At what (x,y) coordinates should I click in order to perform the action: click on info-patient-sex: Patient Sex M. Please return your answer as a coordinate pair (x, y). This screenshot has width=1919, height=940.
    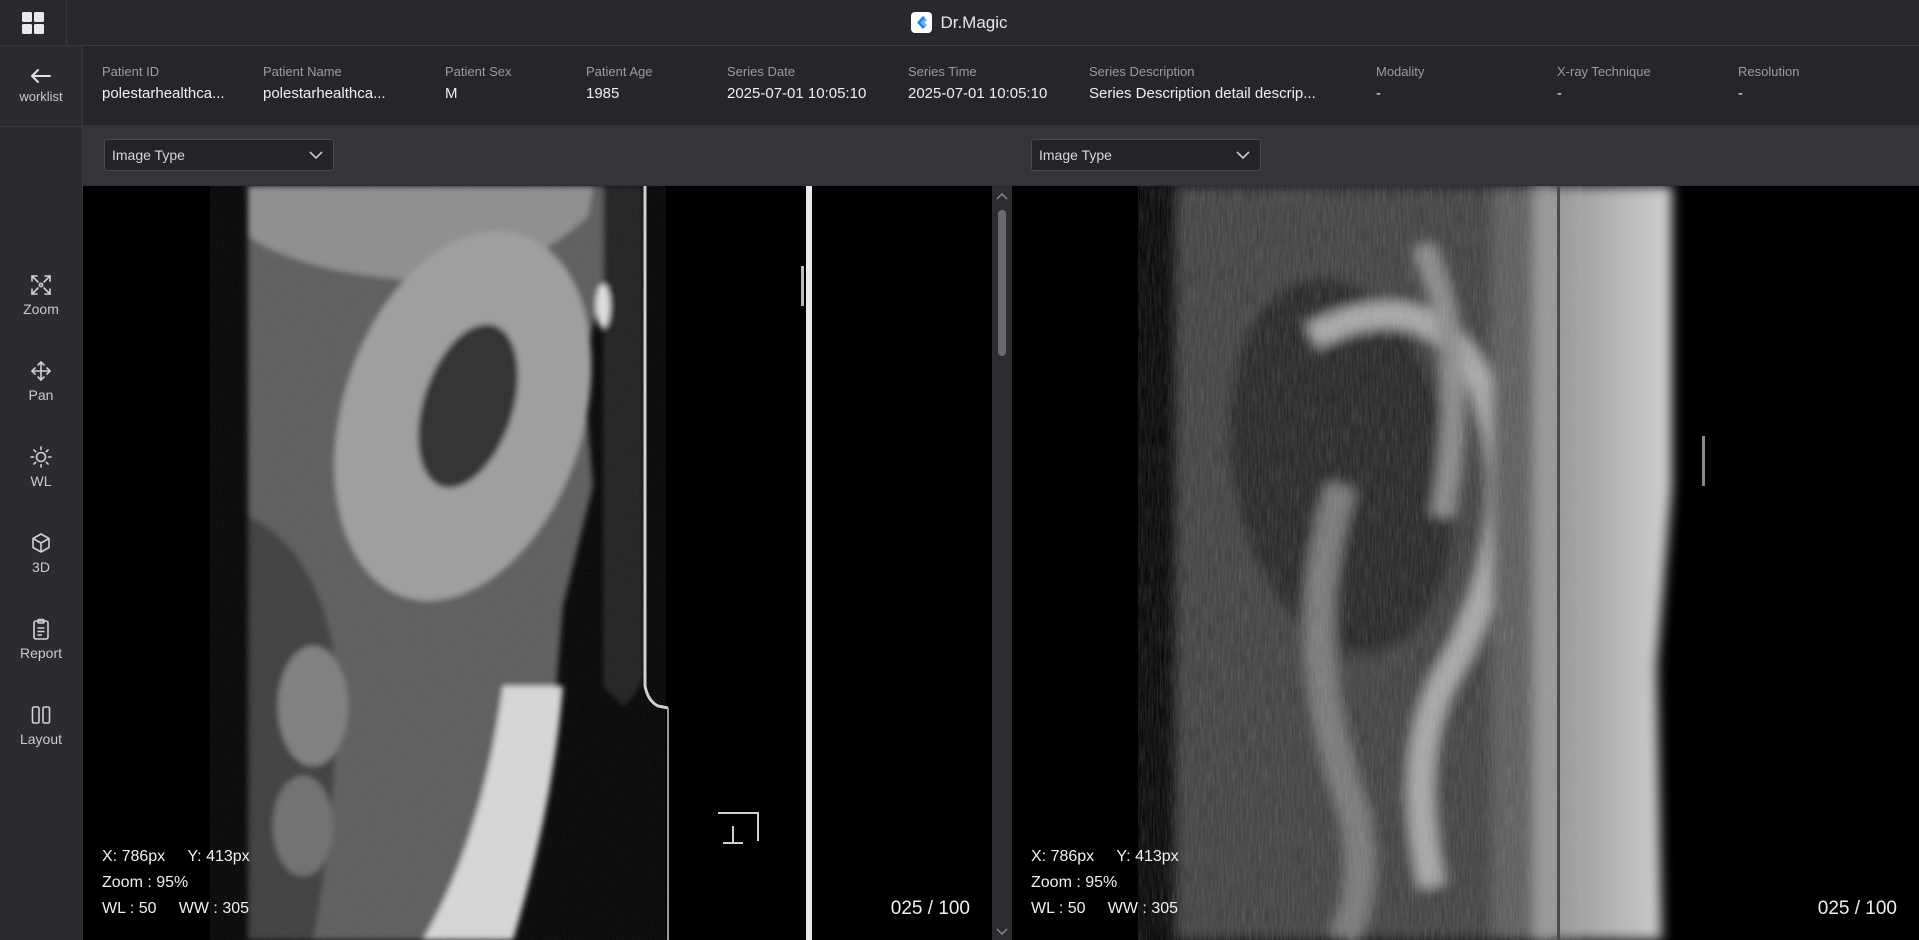
    Looking at the image, I should click on (478, 83).